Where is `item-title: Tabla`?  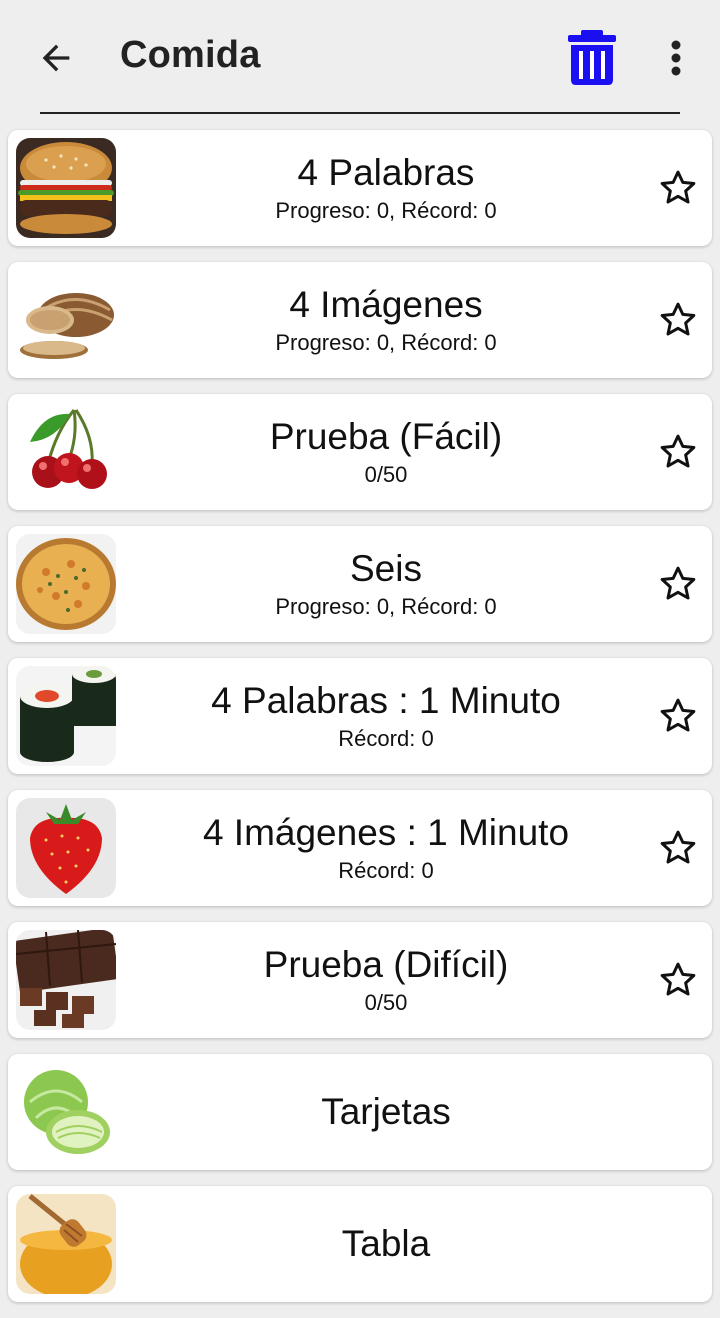
item-title: Tabla is located at coordinates (386, 1243).